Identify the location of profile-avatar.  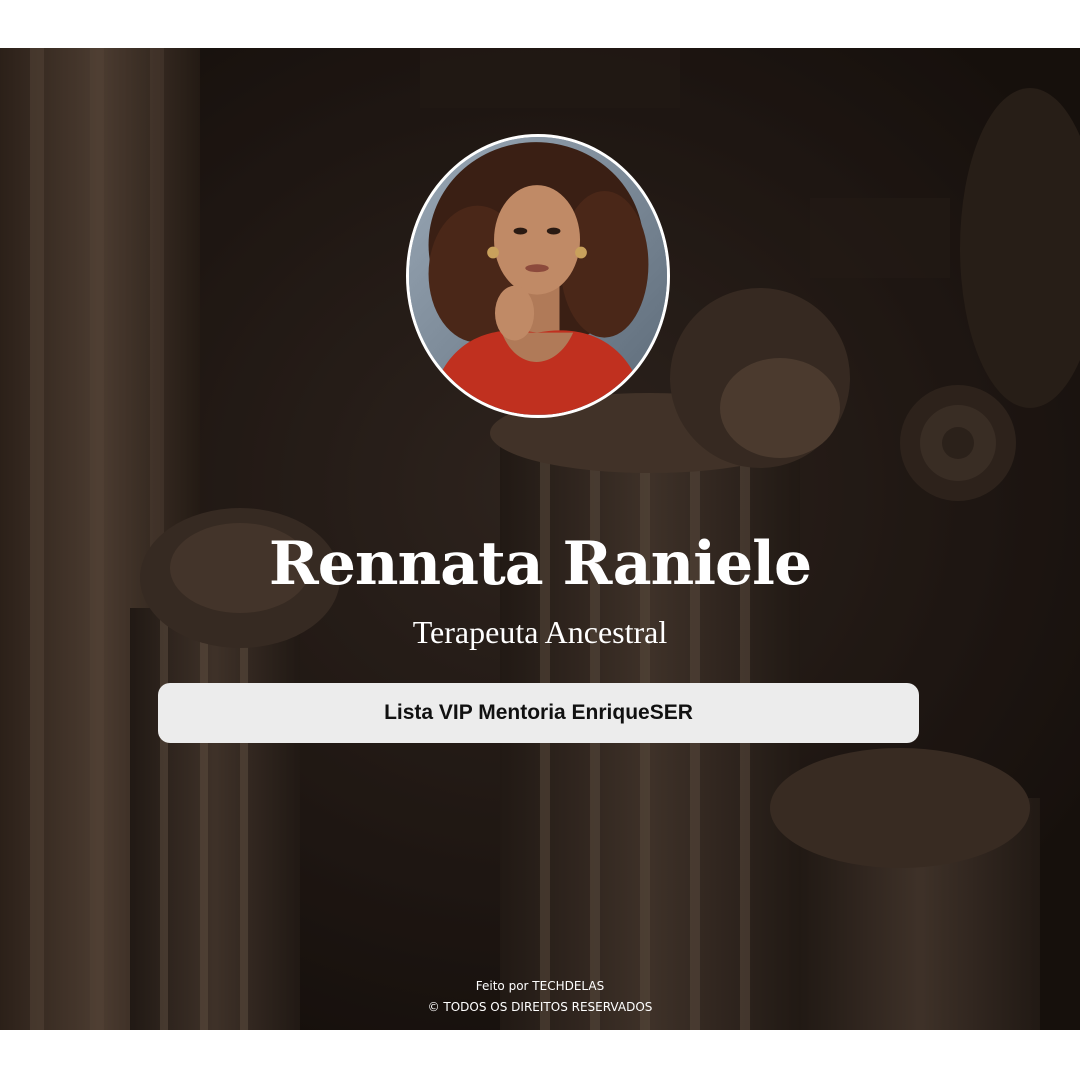
(538, 276).